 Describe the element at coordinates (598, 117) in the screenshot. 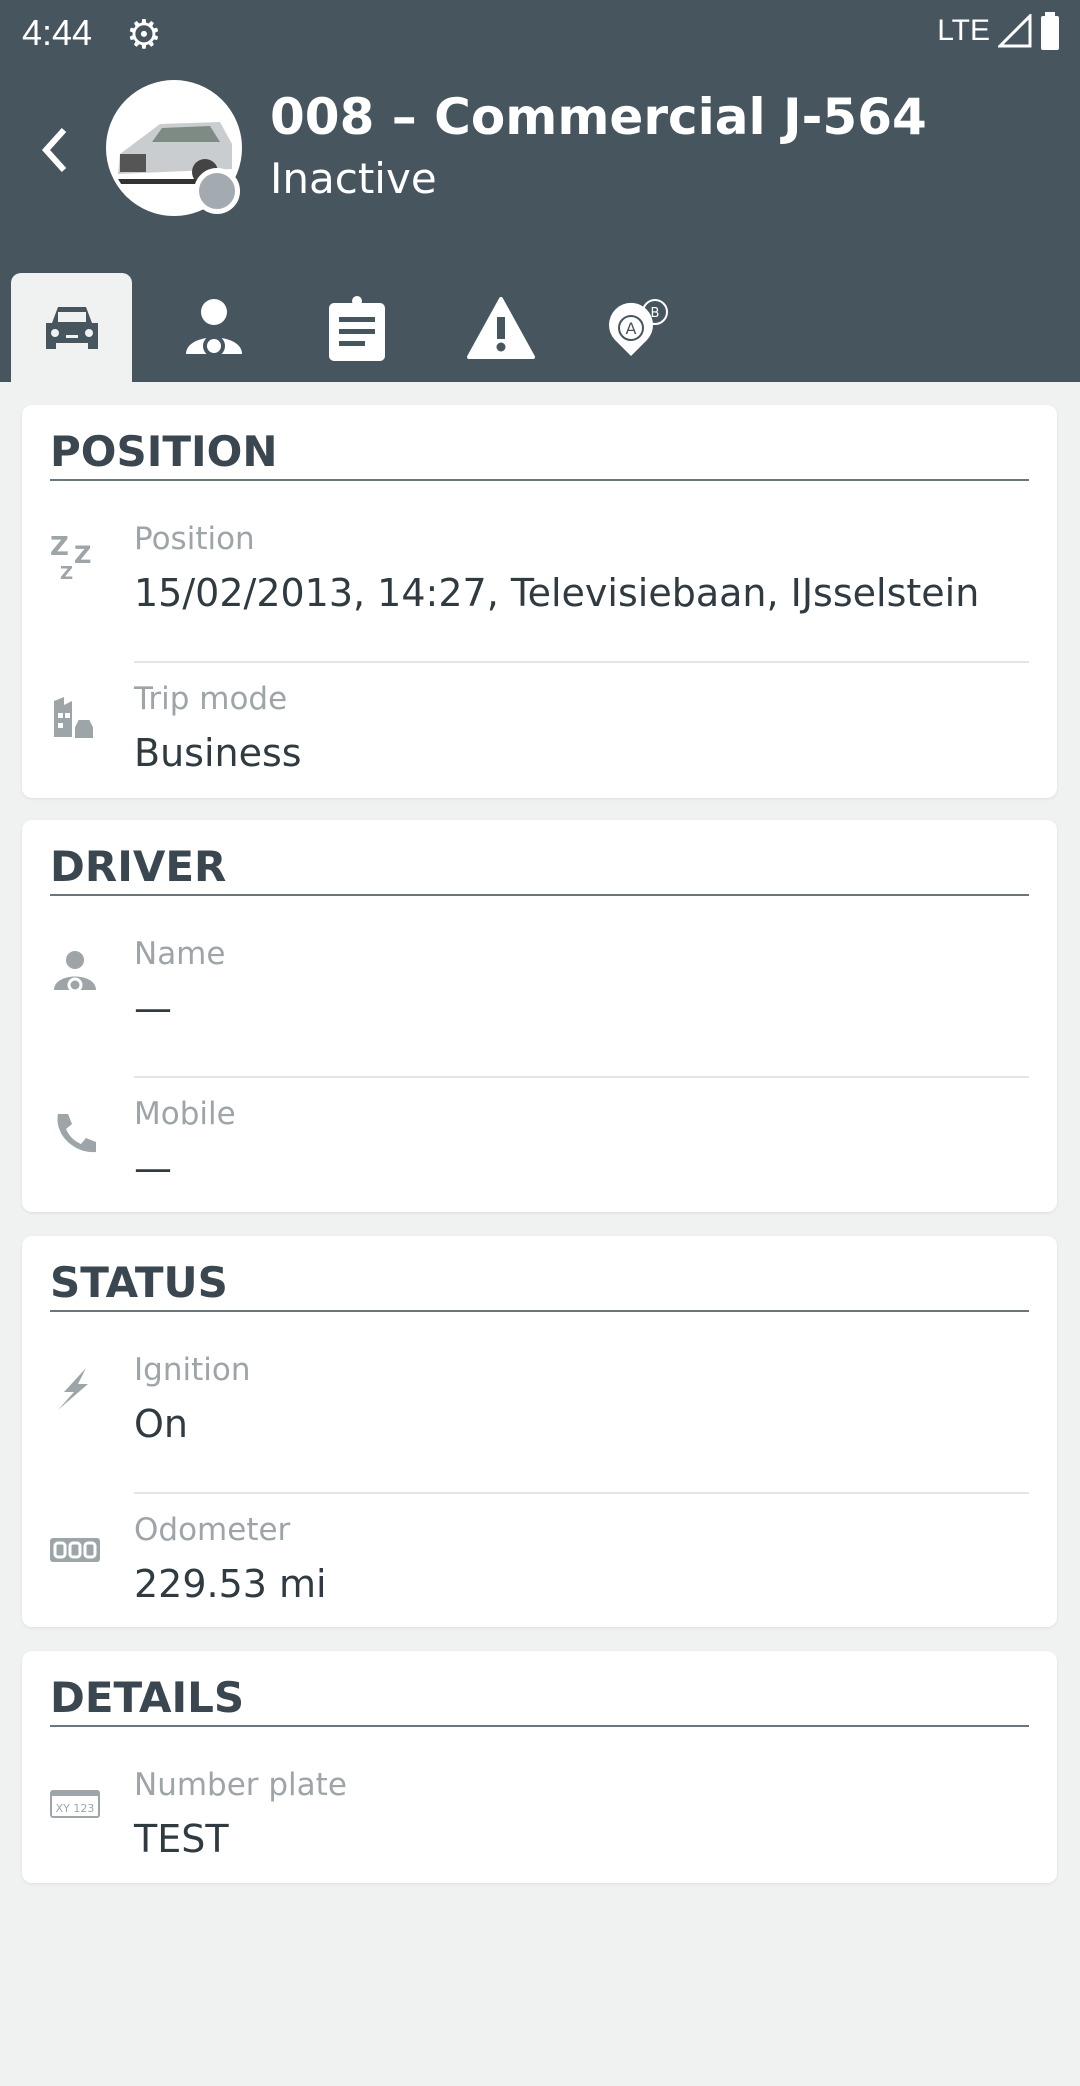

I see `vehicle-title: 008 – Commercial J-564` at that location.